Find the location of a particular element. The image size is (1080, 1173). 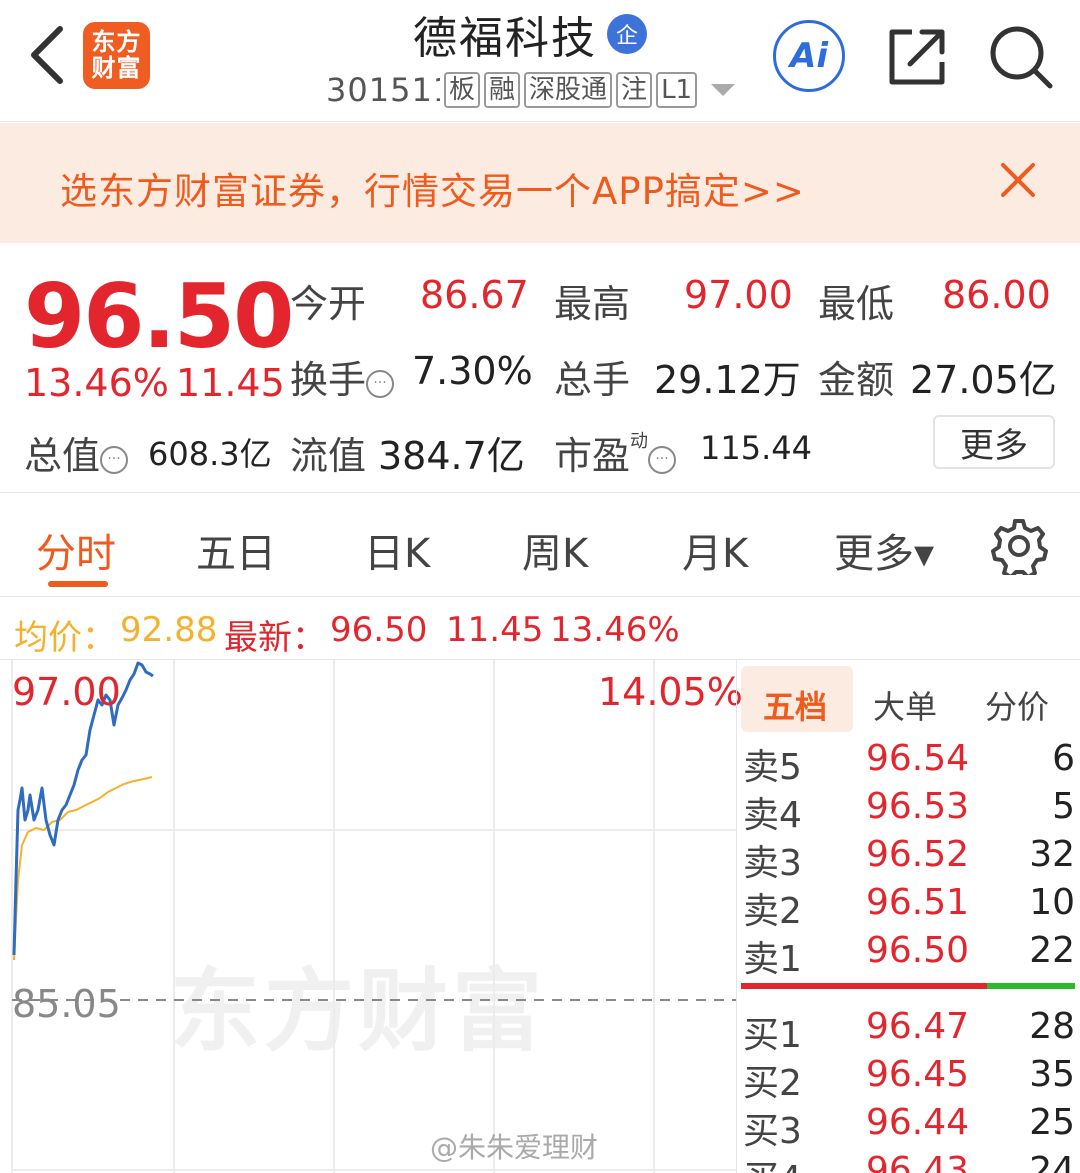

ask-row: 卖3 96.52 32 is located at coordinates (909, 859).